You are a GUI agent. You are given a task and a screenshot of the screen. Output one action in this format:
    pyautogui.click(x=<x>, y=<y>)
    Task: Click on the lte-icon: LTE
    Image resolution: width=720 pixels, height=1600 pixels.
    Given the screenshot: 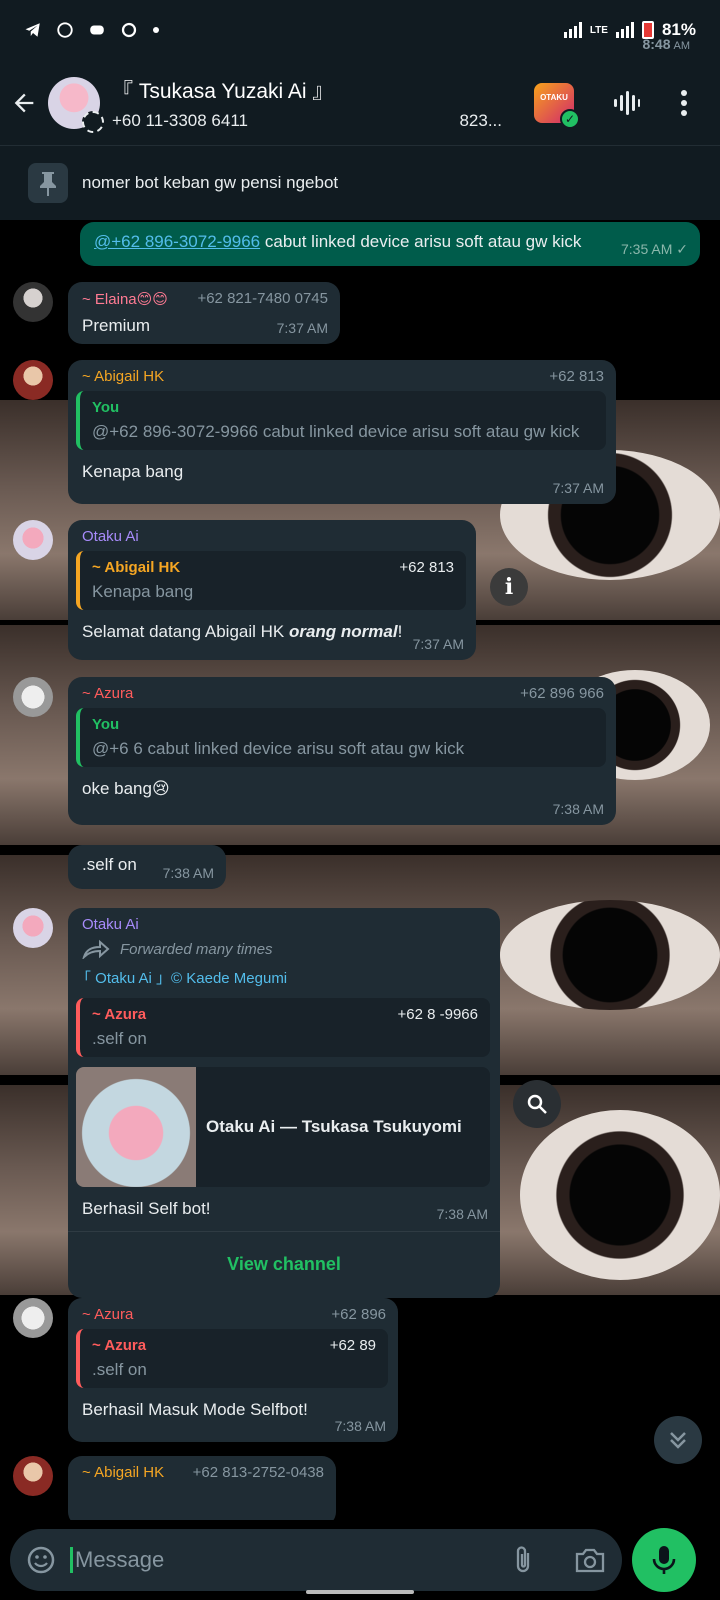 What is the action you would take?
    pyautogui.click(x=598, y=30)
    